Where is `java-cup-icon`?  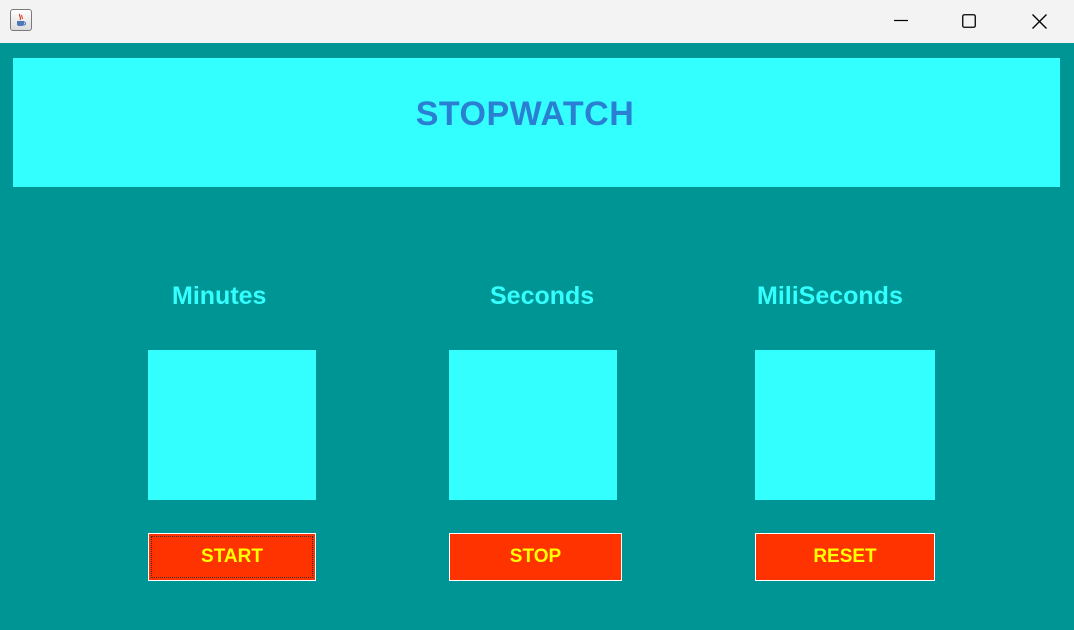
java-cup-icon is located at coordinates (21, 20).